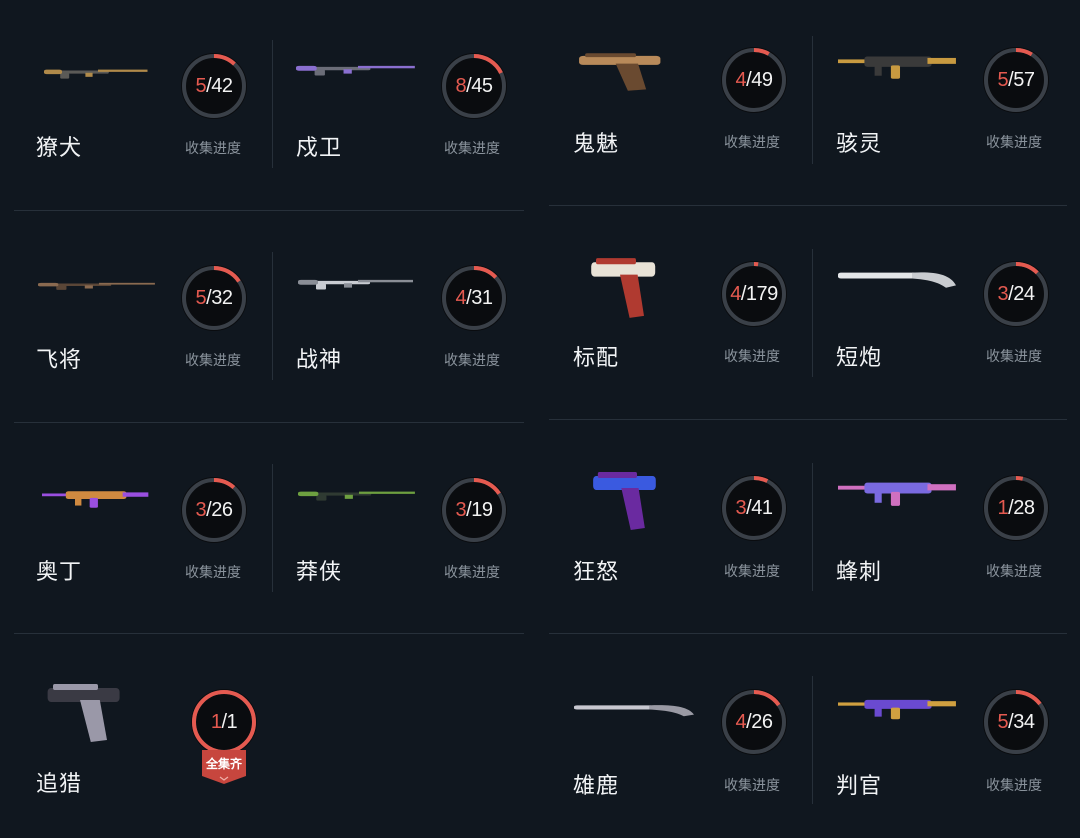  Describe the element at coordinates (482, 85) in the screenshot. I see `total-count: 45` at that location.